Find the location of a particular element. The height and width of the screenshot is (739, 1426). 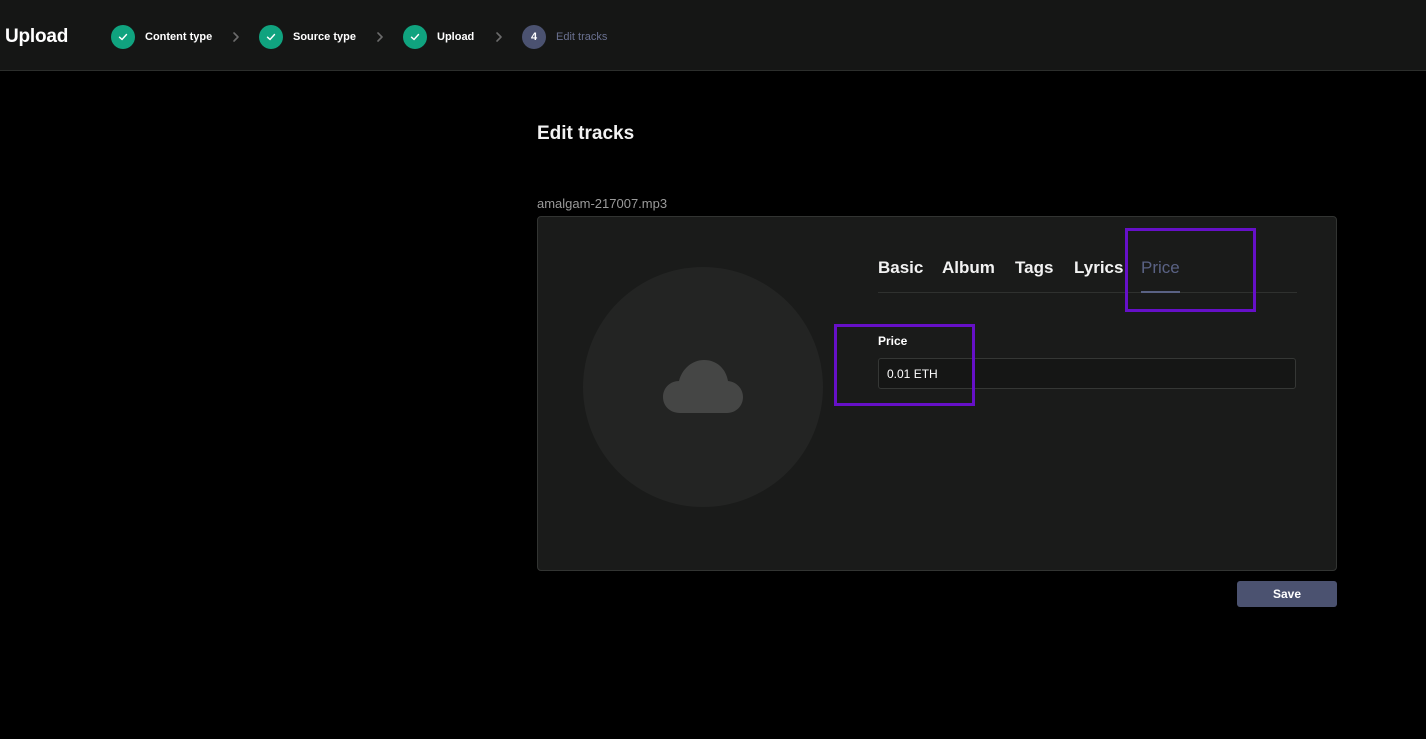

price-label: Price is located at coordinates (893, 341).